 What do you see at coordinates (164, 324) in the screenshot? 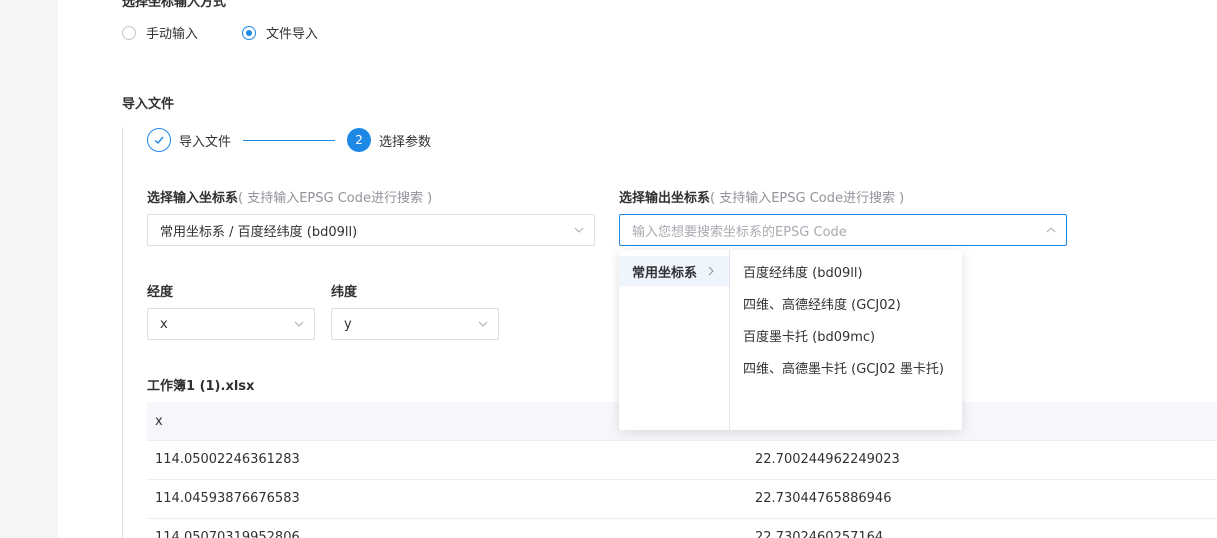
I see `longitude-value: x` at bounding box center [164, 324].